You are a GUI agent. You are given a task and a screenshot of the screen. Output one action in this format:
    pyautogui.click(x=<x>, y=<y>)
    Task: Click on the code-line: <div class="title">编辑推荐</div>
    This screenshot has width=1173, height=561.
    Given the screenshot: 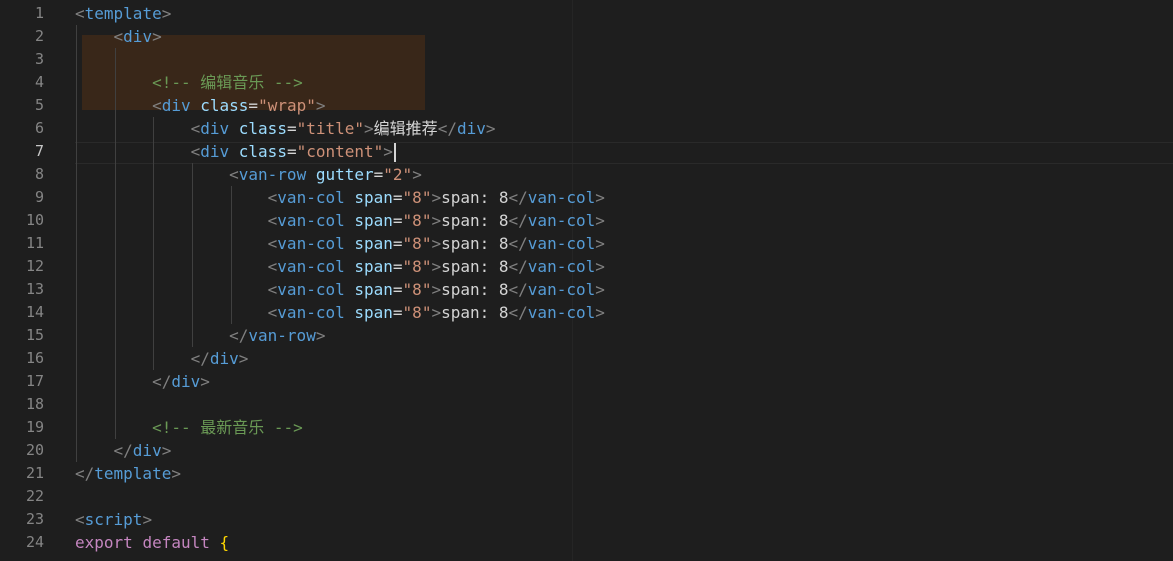 What is the action you would take?
    pyautogui.click(x=624, y=128)
    